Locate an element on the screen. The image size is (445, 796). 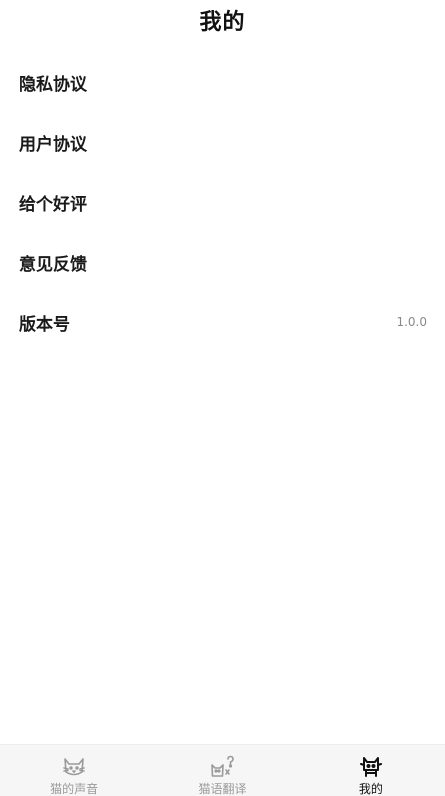
tab-cat-translate: 猫语翻译 is located at coordinates (222, 770).